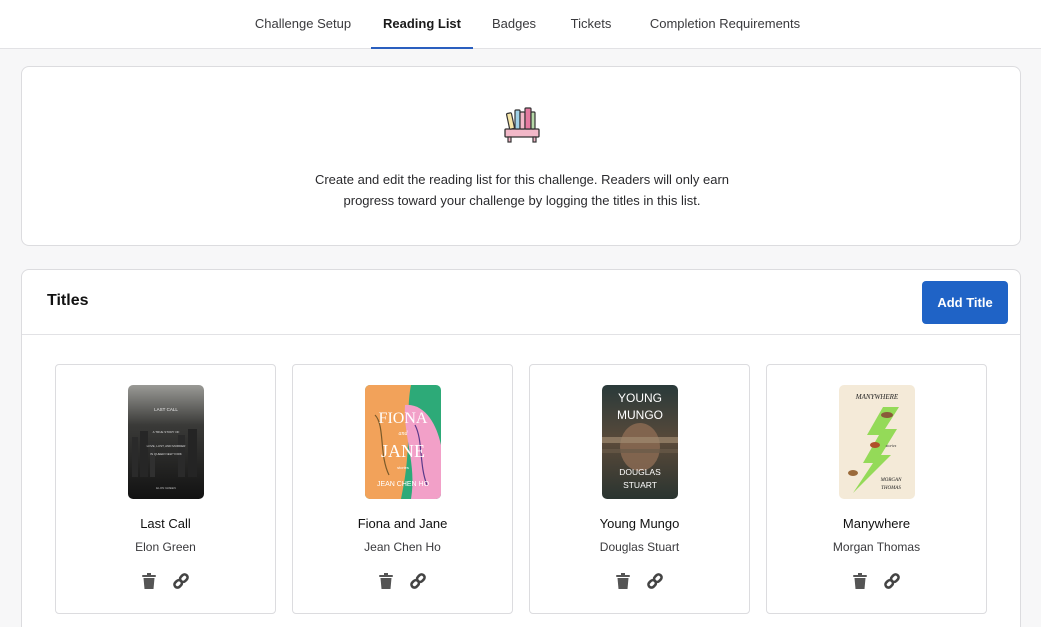 Image resolution: width=1041 pixels, height=627 pixels. I want to click on tab-tickets: Tickets, so click(591, 24).